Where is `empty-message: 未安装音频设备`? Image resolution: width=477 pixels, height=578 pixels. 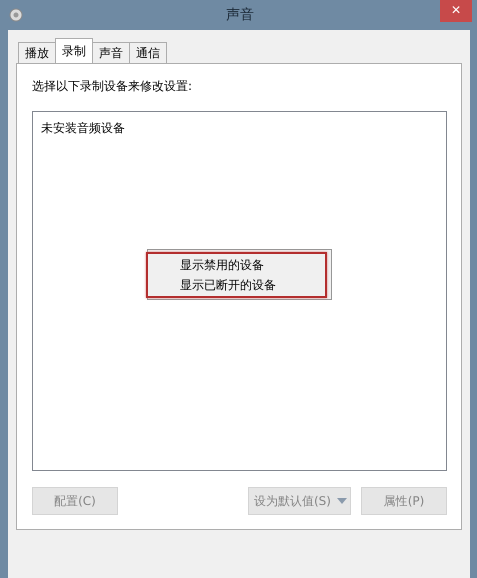
empty-message: 未安装音频设备 is located at coordinates (83, 128).